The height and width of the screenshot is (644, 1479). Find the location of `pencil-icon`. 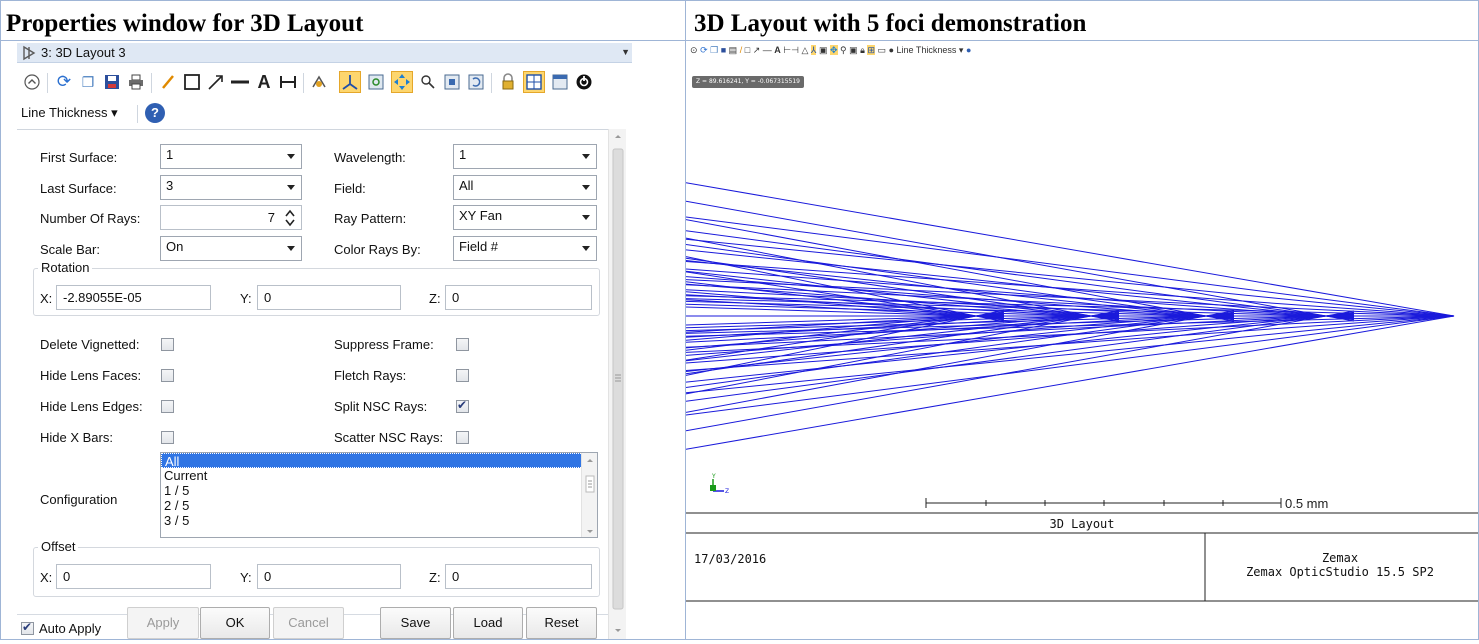

pencil-icon is located at coordinates (168, 82).